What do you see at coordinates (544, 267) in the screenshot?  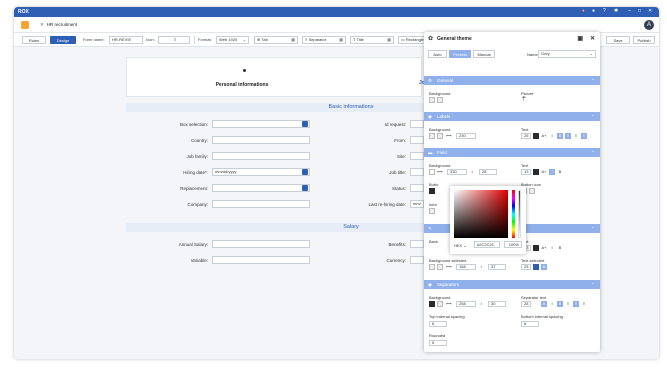 I see `text-selected-bold-button: B` at bounding box center [544, 267].